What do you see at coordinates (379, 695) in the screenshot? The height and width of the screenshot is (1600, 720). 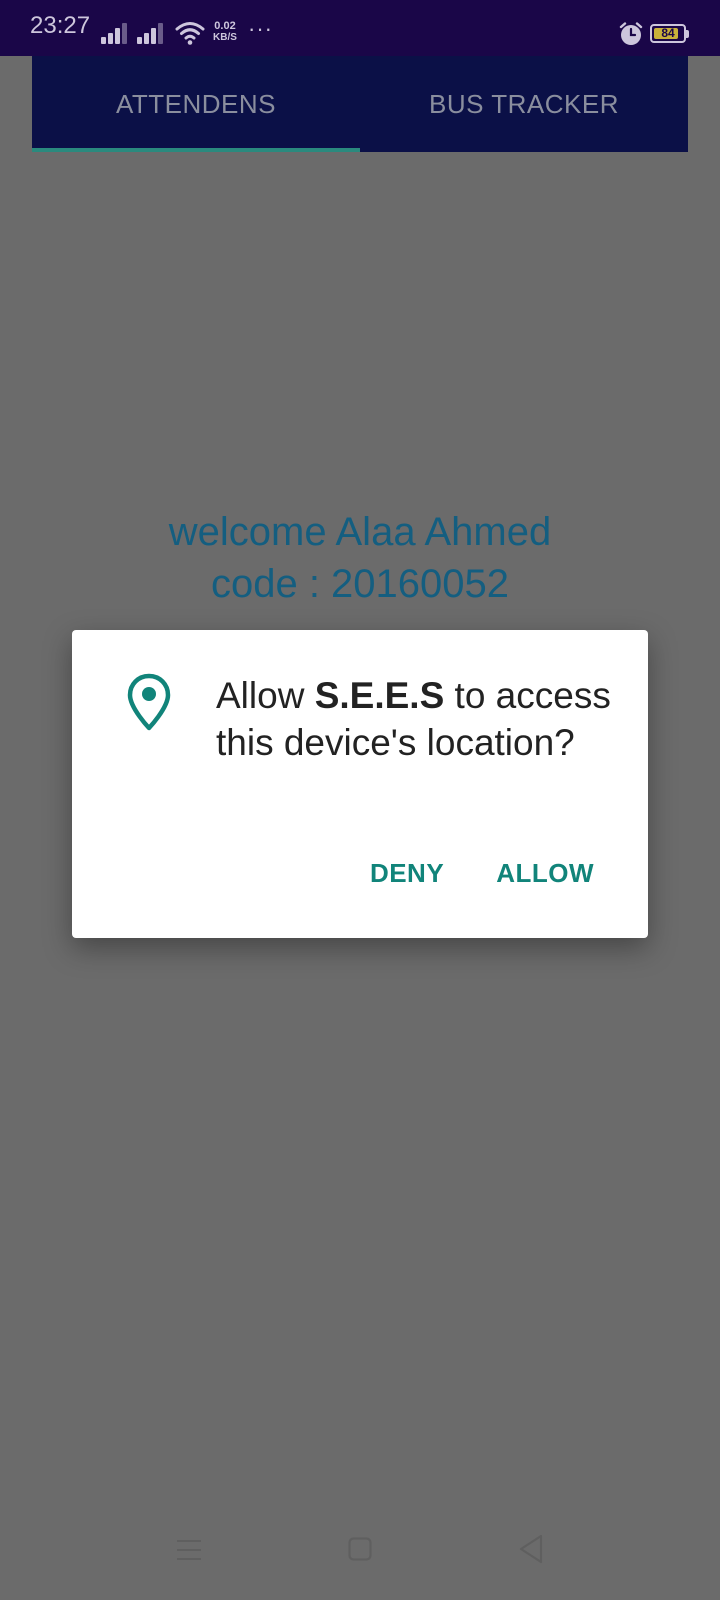 I see `dialog-app-name: S.E.E.S` at bounding box center [379, 695].